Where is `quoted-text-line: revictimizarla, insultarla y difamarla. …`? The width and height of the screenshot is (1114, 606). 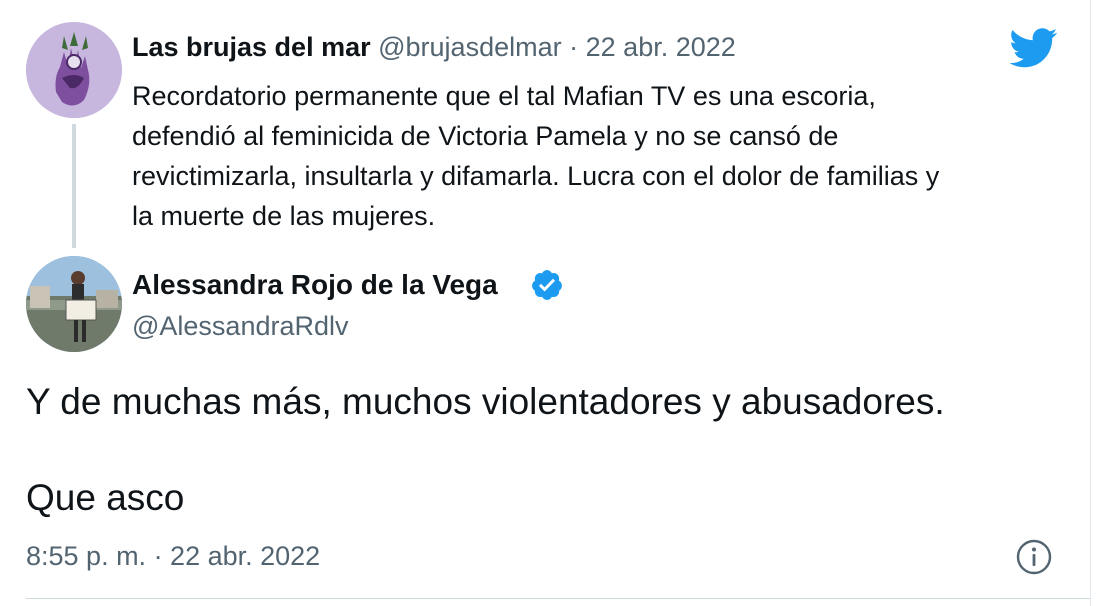
quoted-text-line: revictimizarla, insultarla y difamarla. … is located at coordinates (536, 176).